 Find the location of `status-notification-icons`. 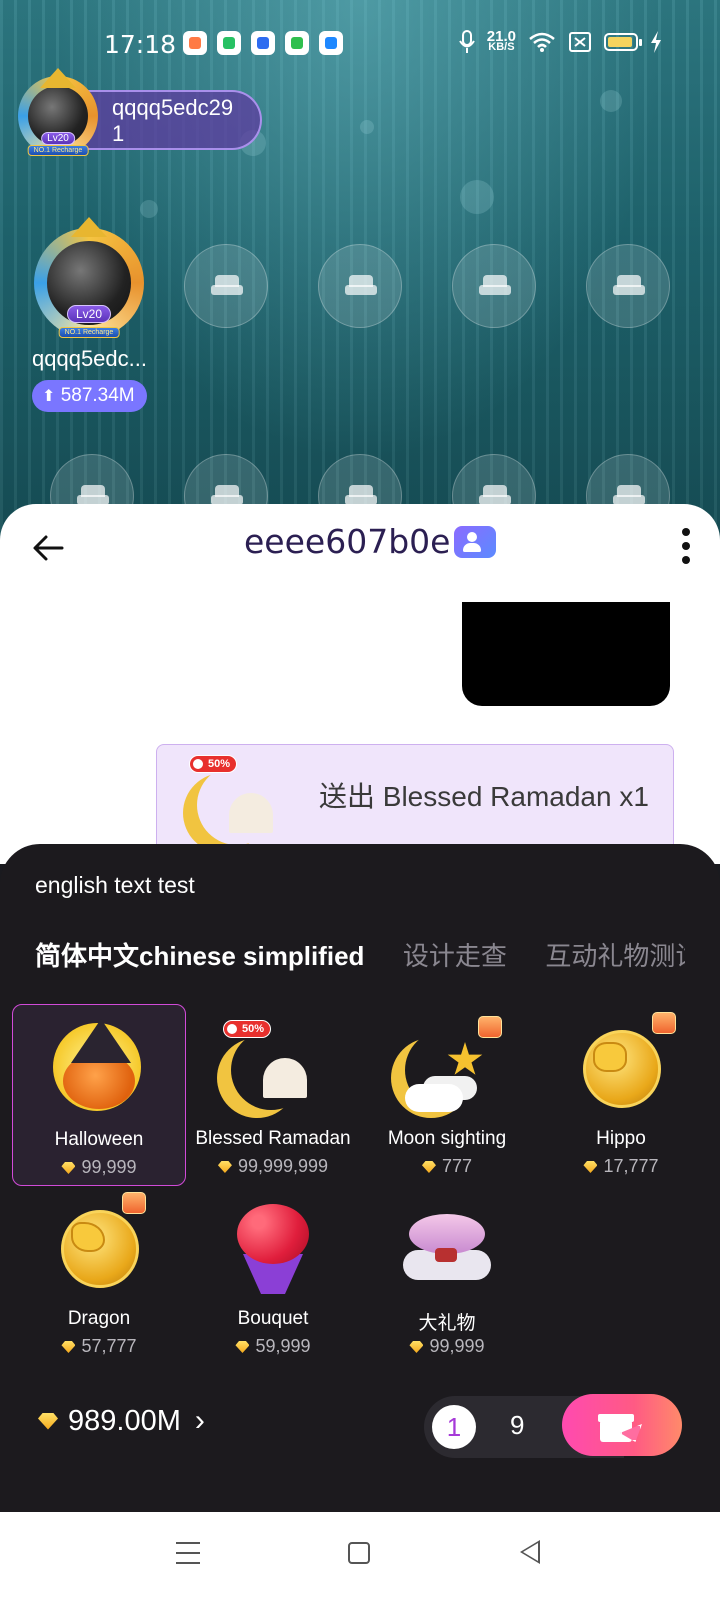

status-notification-icons is located at coordinates (263, 43).